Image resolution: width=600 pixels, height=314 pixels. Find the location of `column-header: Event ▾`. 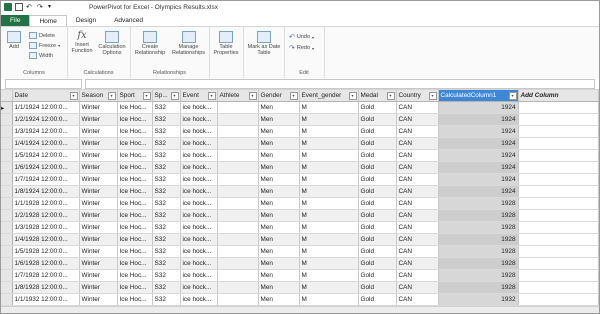

column-header: Event ▾ is located at coordinates (199, 96).